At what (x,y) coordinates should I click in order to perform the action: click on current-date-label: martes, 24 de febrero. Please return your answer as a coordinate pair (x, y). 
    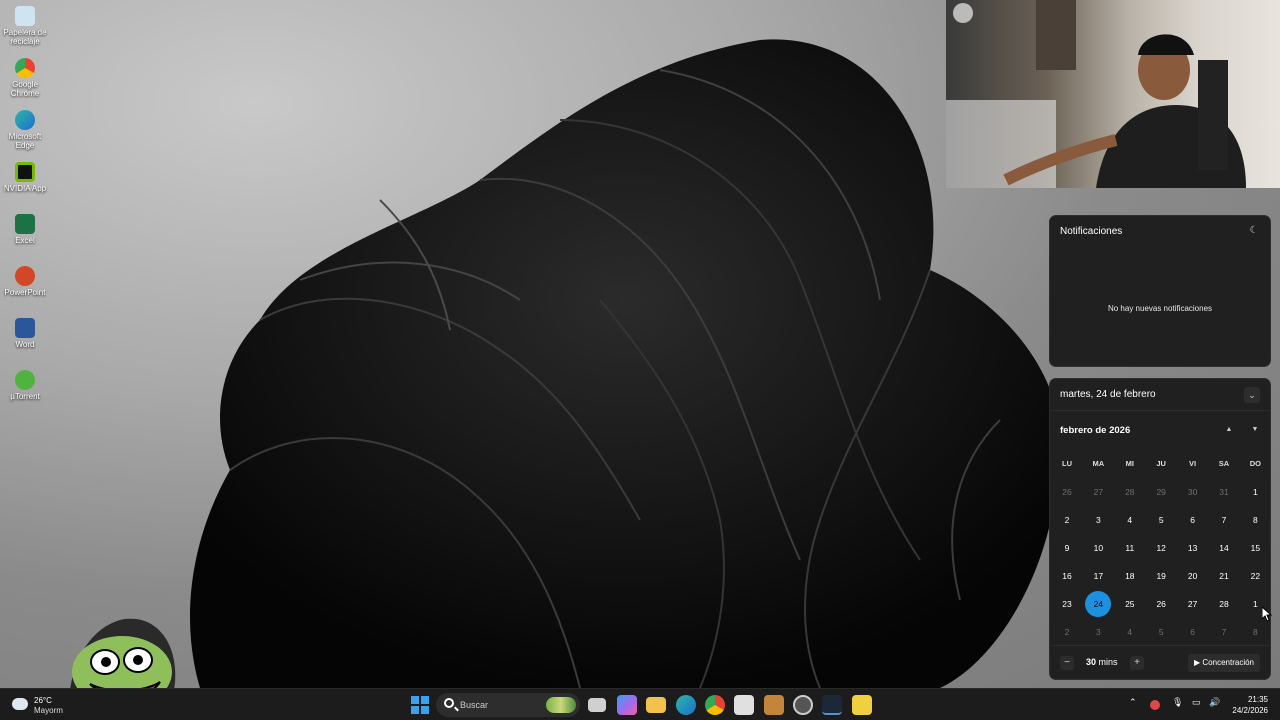
    Looking at the image, I should click on (1108, 394).